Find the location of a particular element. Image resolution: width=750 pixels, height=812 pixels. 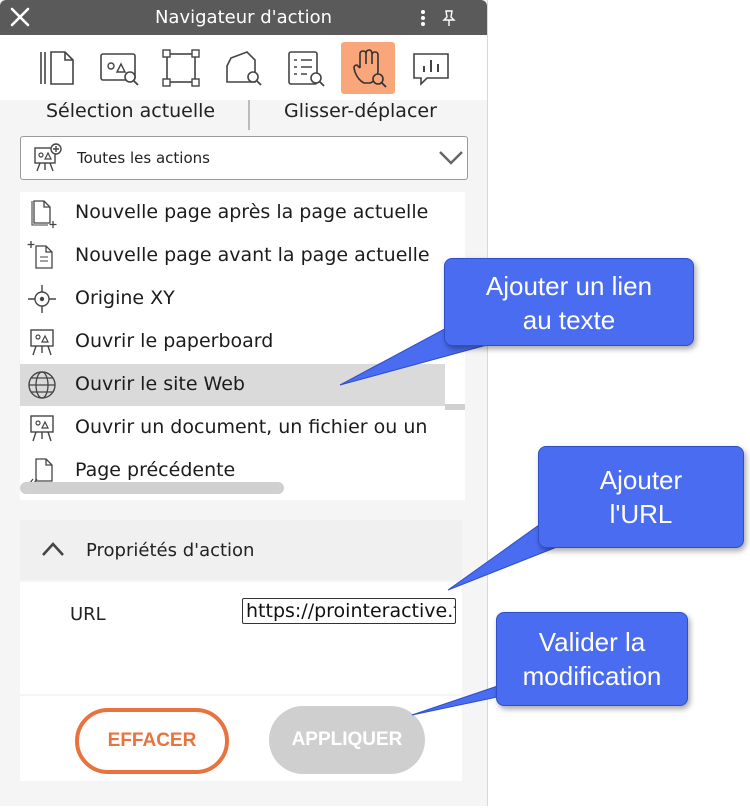

list-item: Ouvrir le paperboard is located at coordinates (232, 342).